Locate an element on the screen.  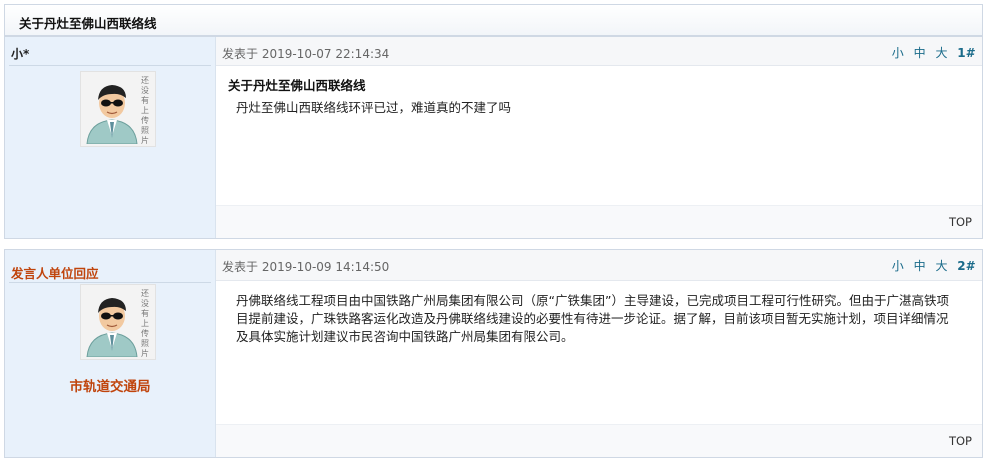
post-timestamp: 发表于 2019-10-09 14:14:50 is located at coordinates (306, 267).